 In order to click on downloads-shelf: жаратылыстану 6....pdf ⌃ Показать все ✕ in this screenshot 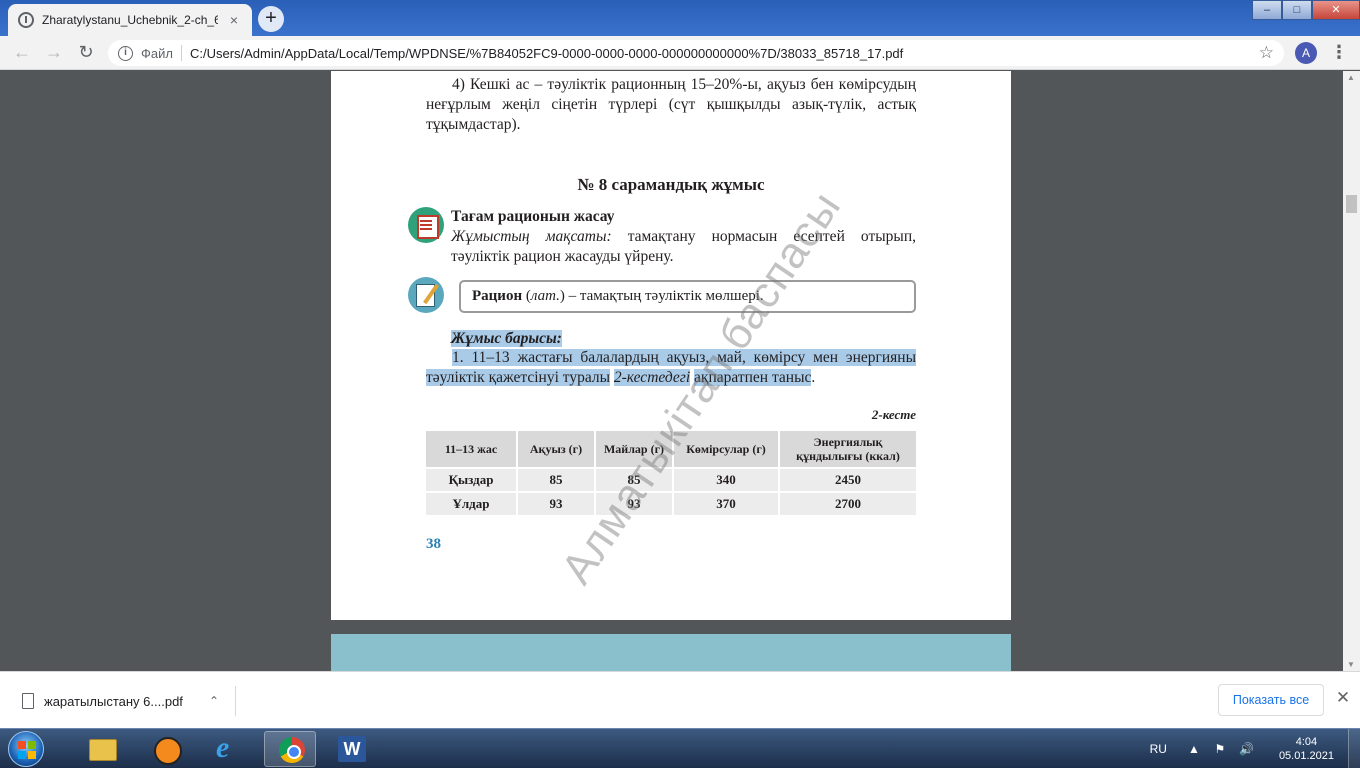, I will do `click(680, 699)`.